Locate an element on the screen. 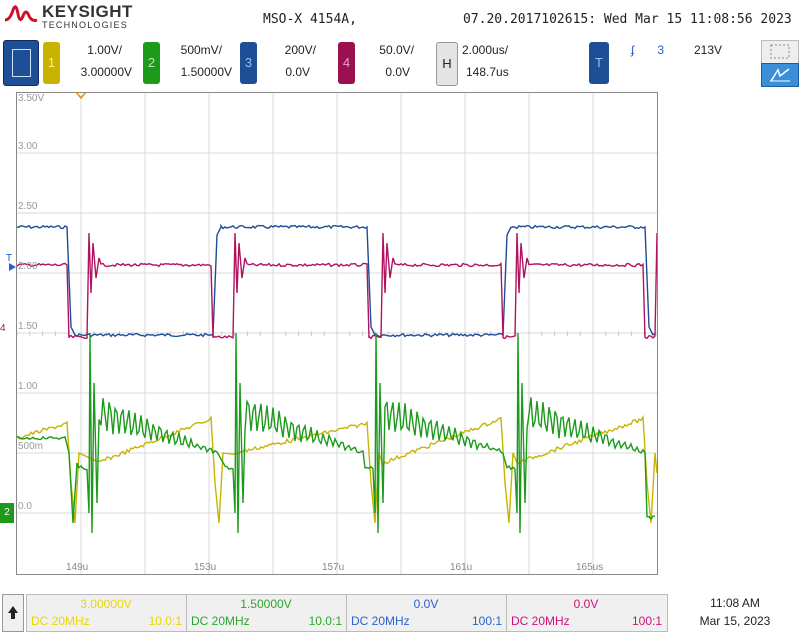 Image resolution: width=800 pixels, height=636 pixels. menu-icon is located at coordinates (21, 63).